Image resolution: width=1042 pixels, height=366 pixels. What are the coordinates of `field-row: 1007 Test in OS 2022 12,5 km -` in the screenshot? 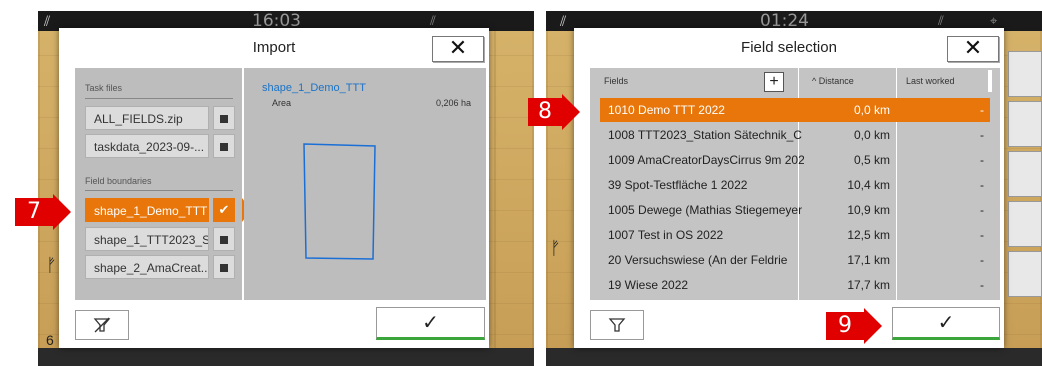 It's located at (795, 235).